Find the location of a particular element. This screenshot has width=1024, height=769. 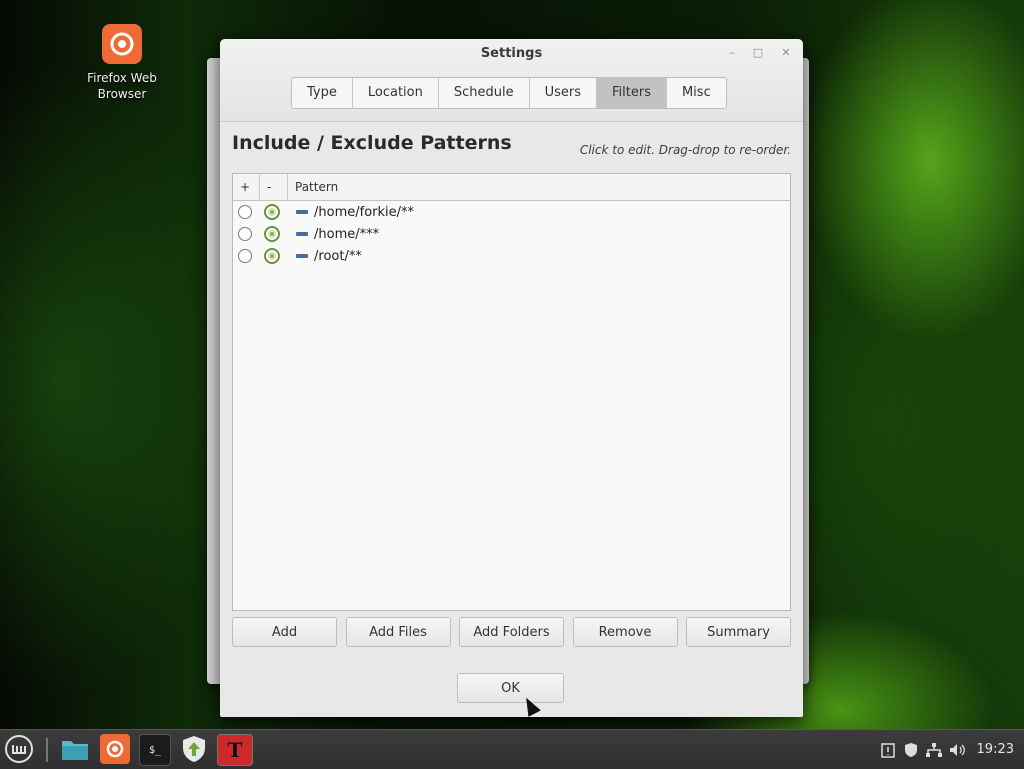

action-buttons: Add Add Files Add Folders Remove Summary is located at coordinates (511, 632).